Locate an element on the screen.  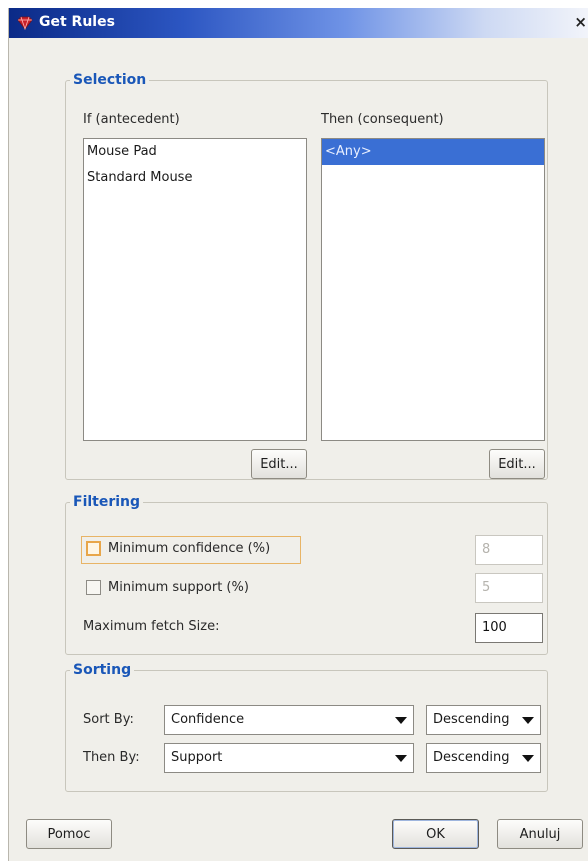
selection-legend: Selection is located at coordinates (110, 80).